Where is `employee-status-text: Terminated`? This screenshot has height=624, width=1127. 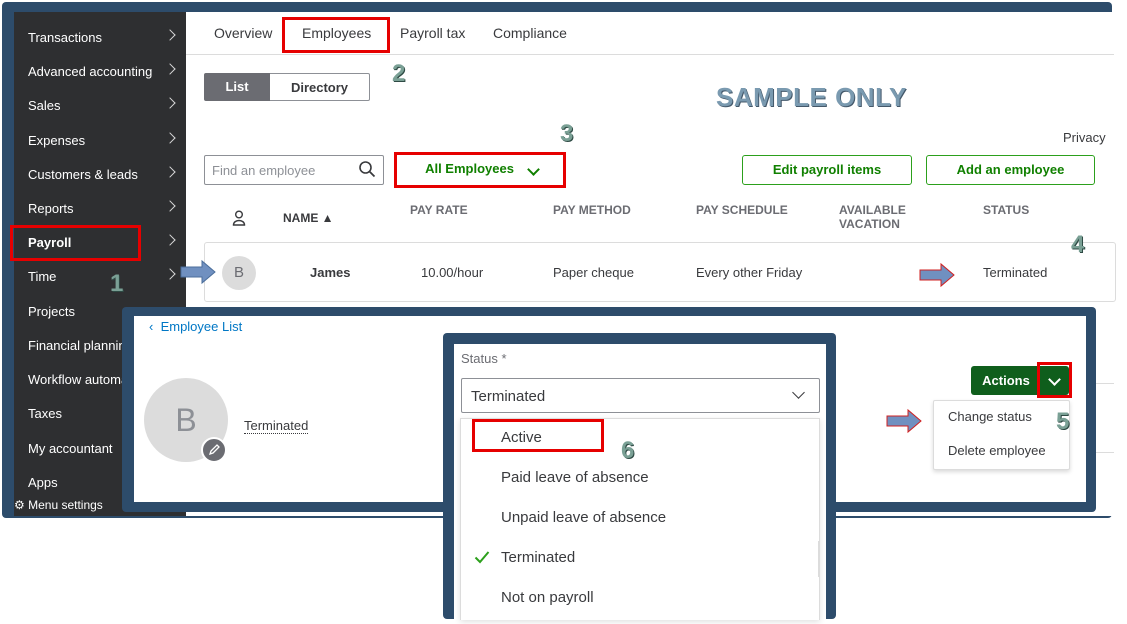
employee-status-text: Terminated is located at coordinates (276, 426).